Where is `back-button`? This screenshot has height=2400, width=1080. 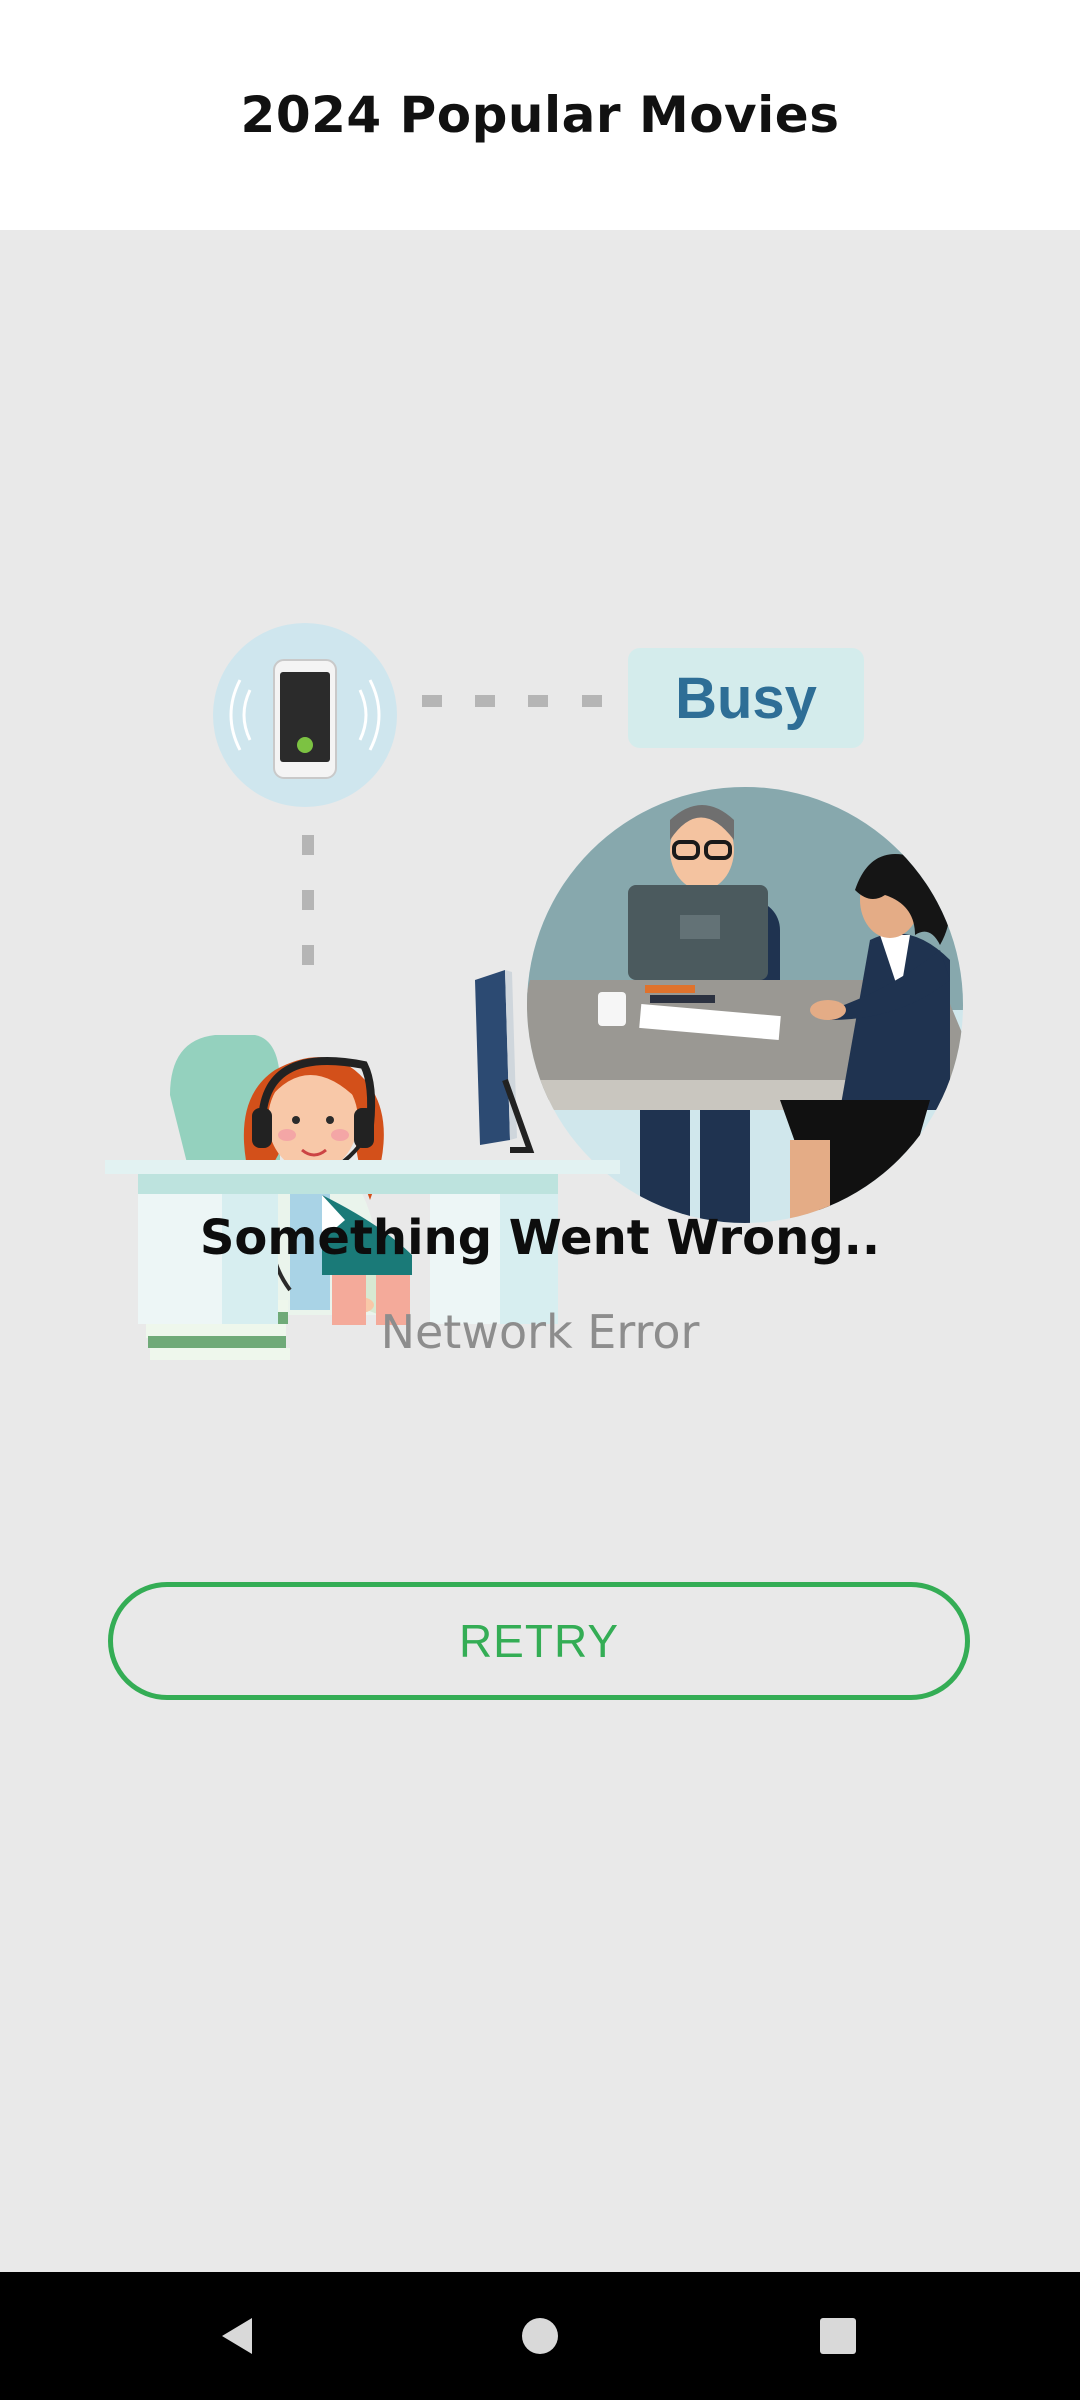 back-button is located at coordinates (238, 2336).